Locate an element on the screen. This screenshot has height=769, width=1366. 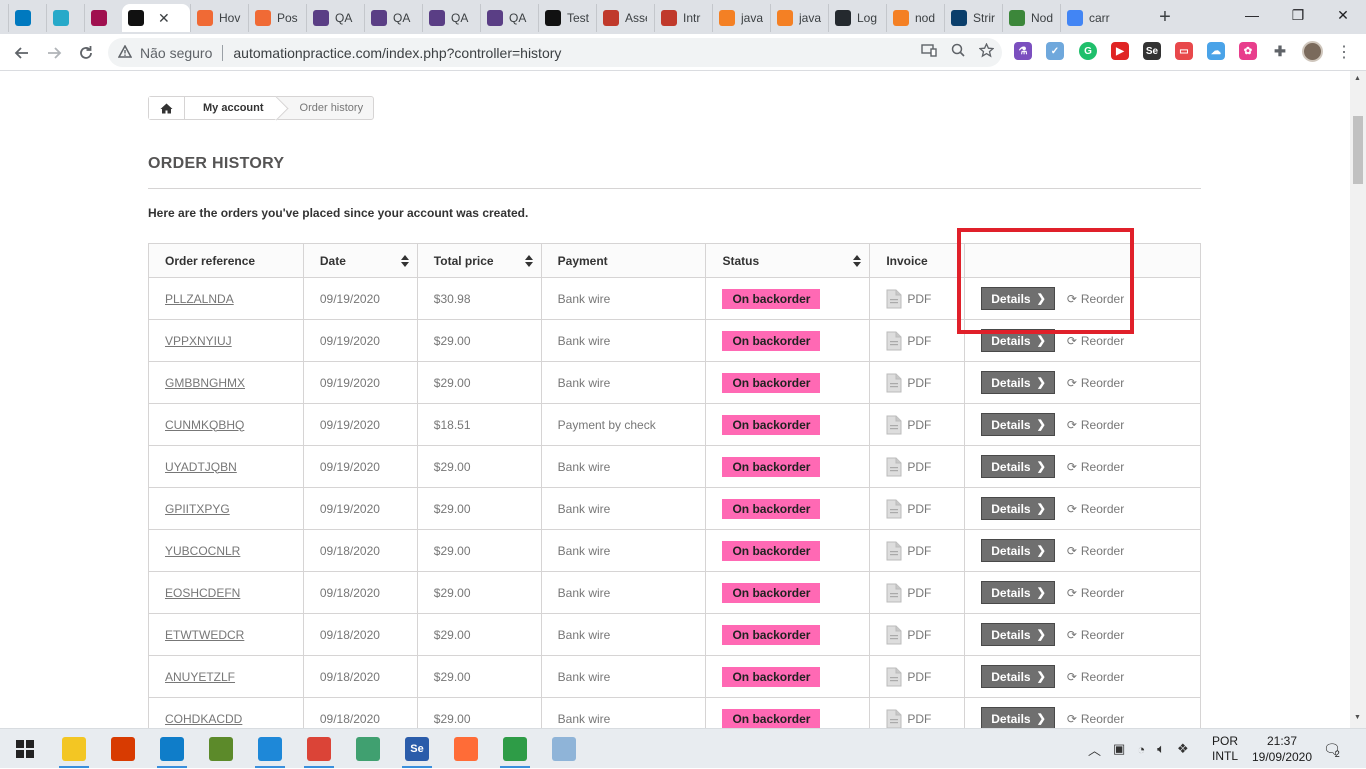
browser-tab: Strir is located at coordinates (973, 18).